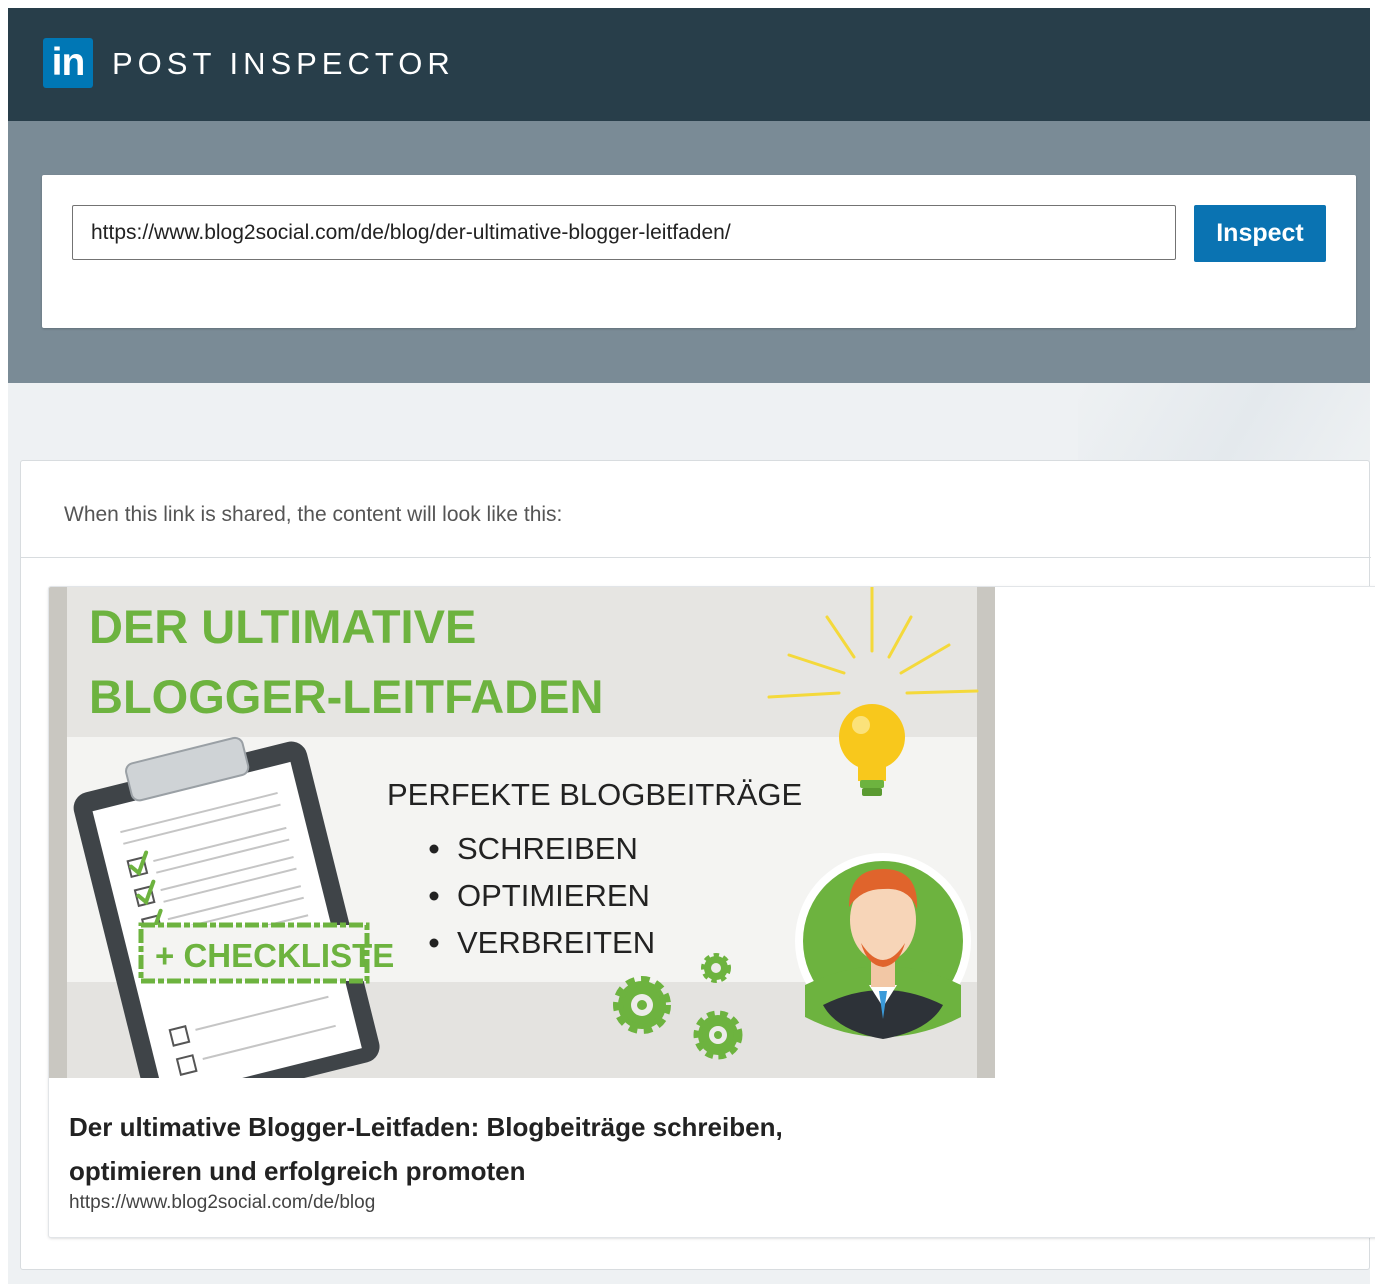 Image resolution: width=1375 pixels, height=1284 pixels. I want to click on image-headline-line2: BLOGGER-LEITFADEN, so click(346, 696).